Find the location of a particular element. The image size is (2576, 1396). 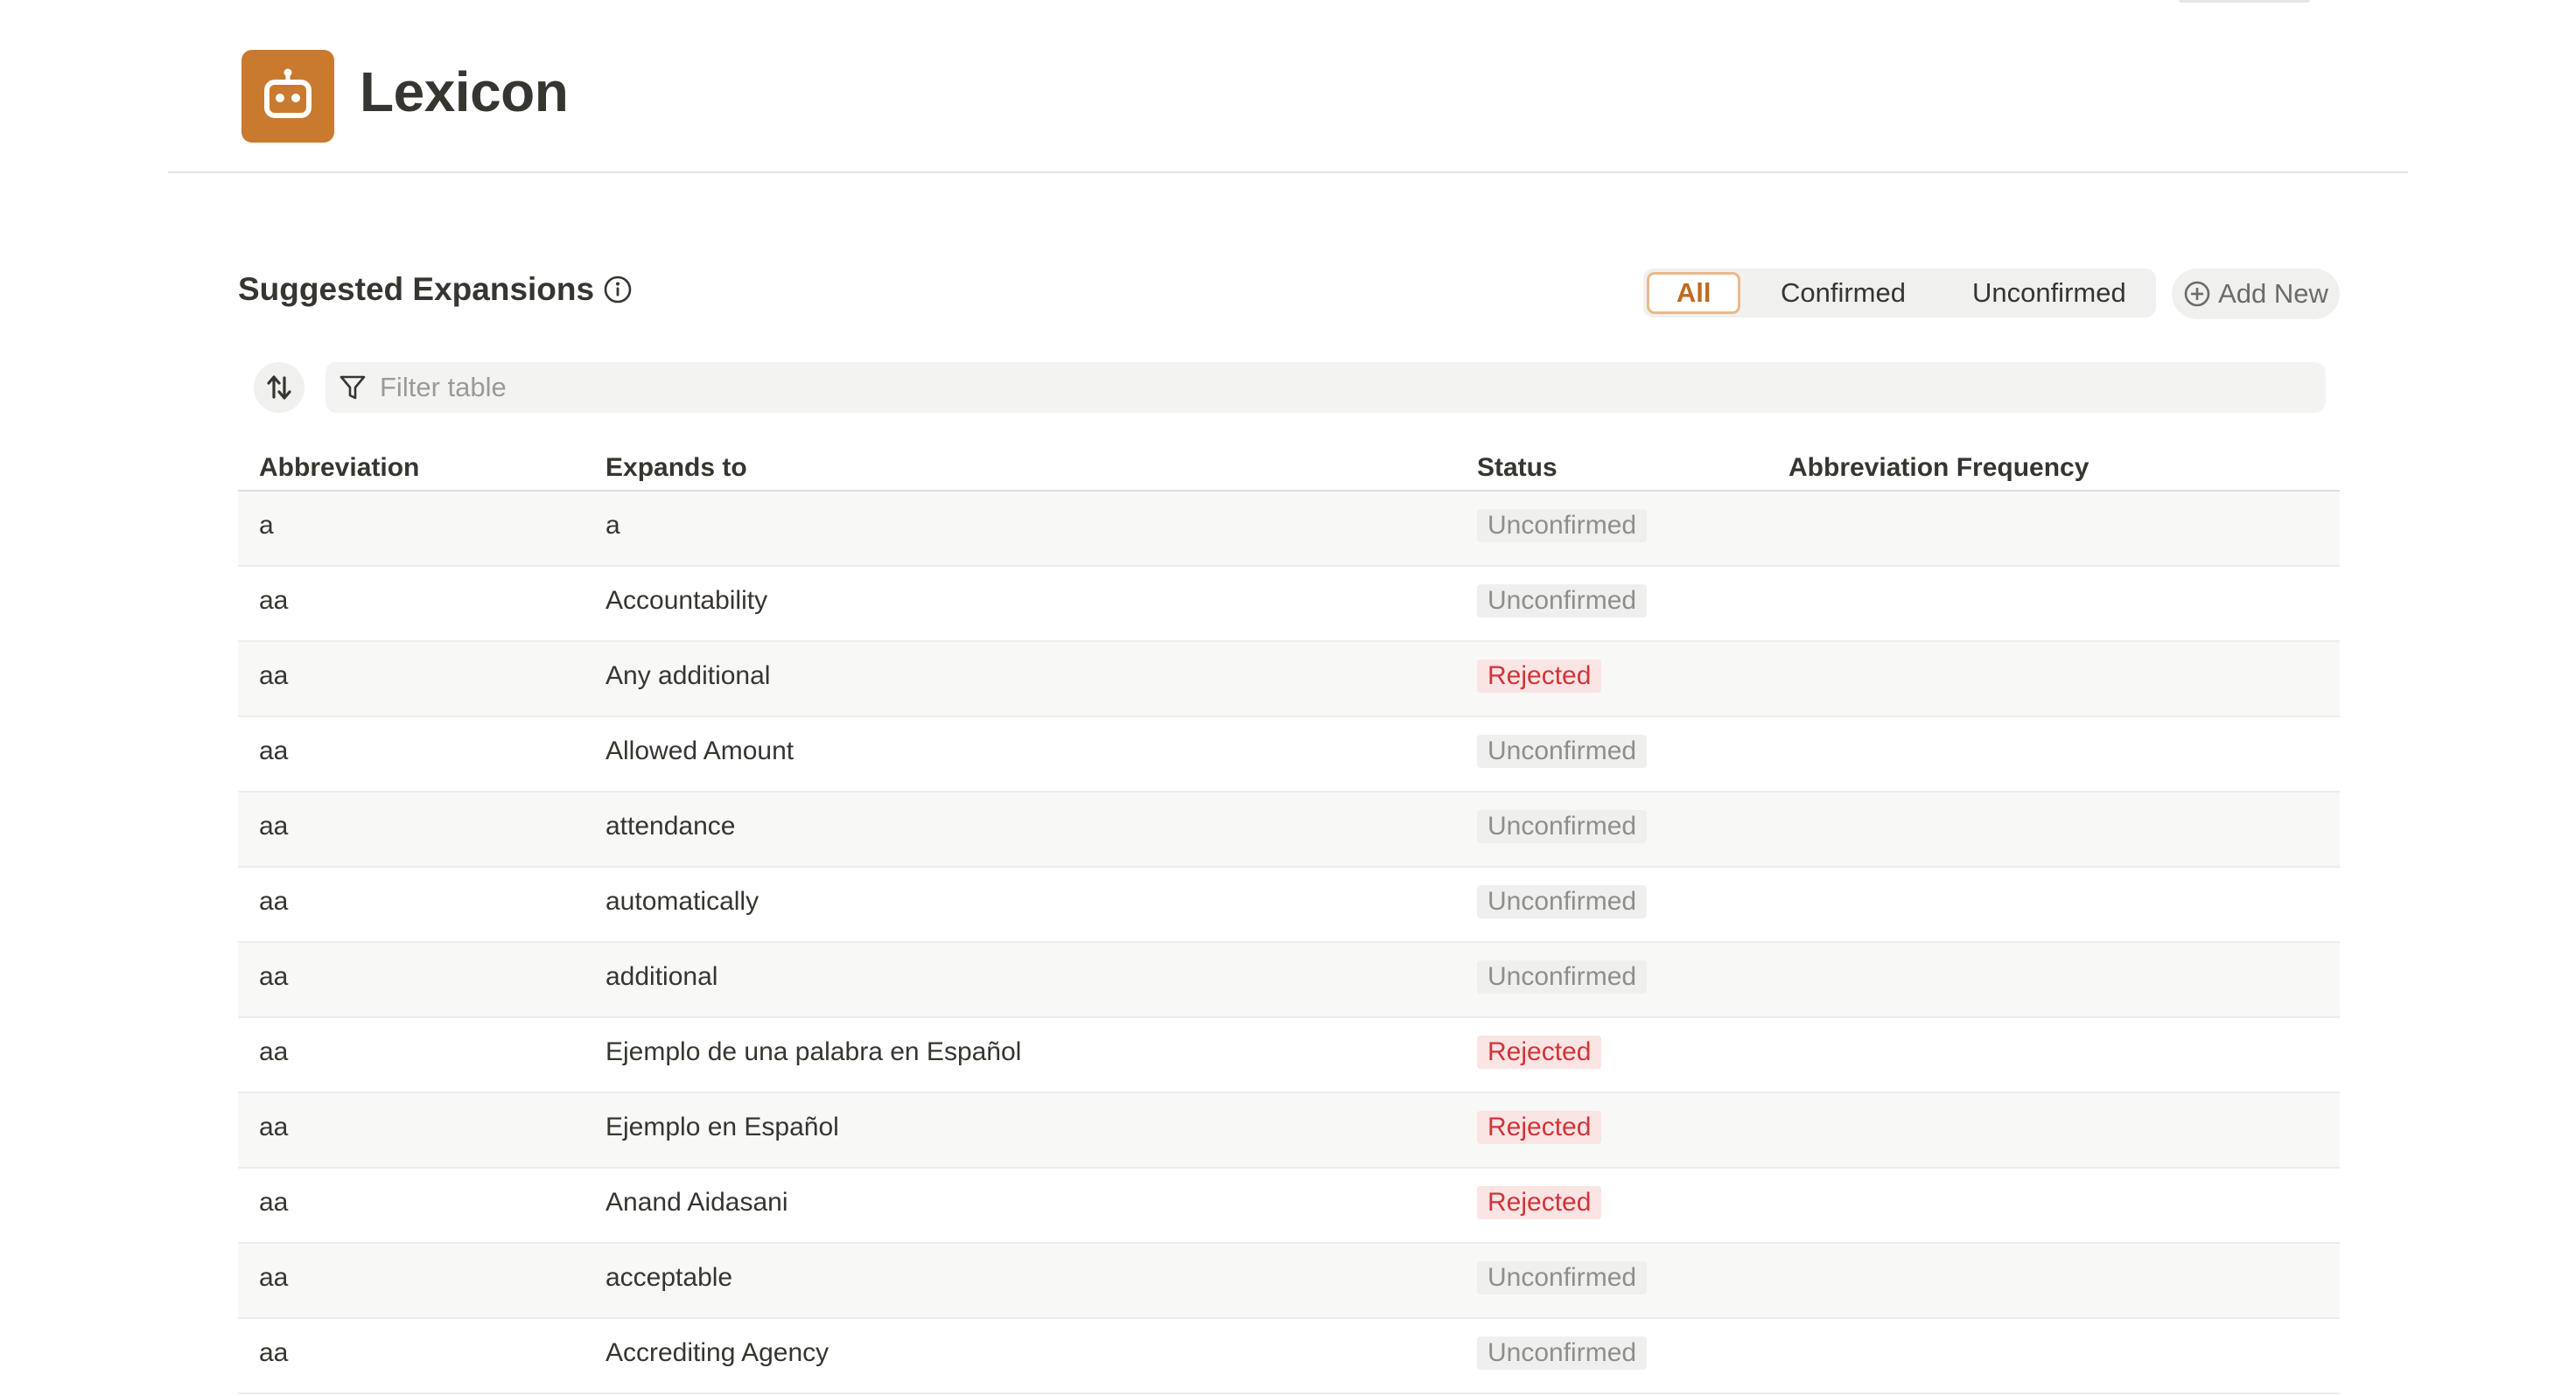

funnel-icon is located at coordinates (353, 387).